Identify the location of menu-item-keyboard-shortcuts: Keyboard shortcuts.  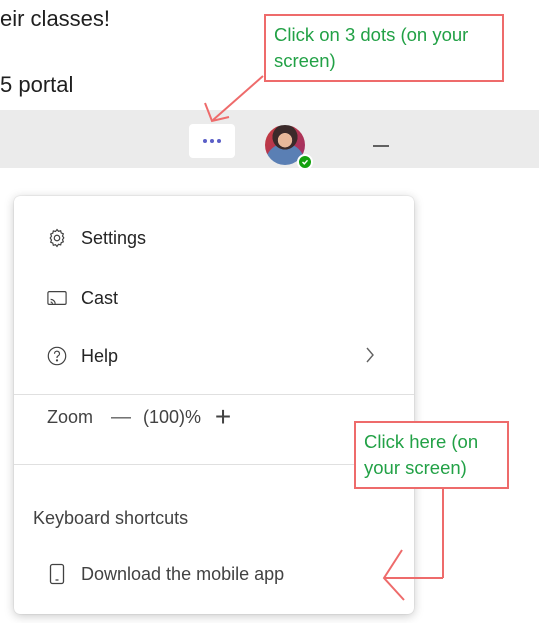
(214, 518).